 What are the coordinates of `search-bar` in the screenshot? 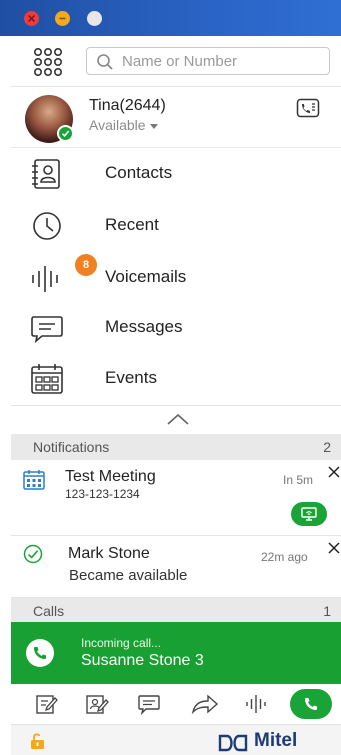 It's located at (176, 61).